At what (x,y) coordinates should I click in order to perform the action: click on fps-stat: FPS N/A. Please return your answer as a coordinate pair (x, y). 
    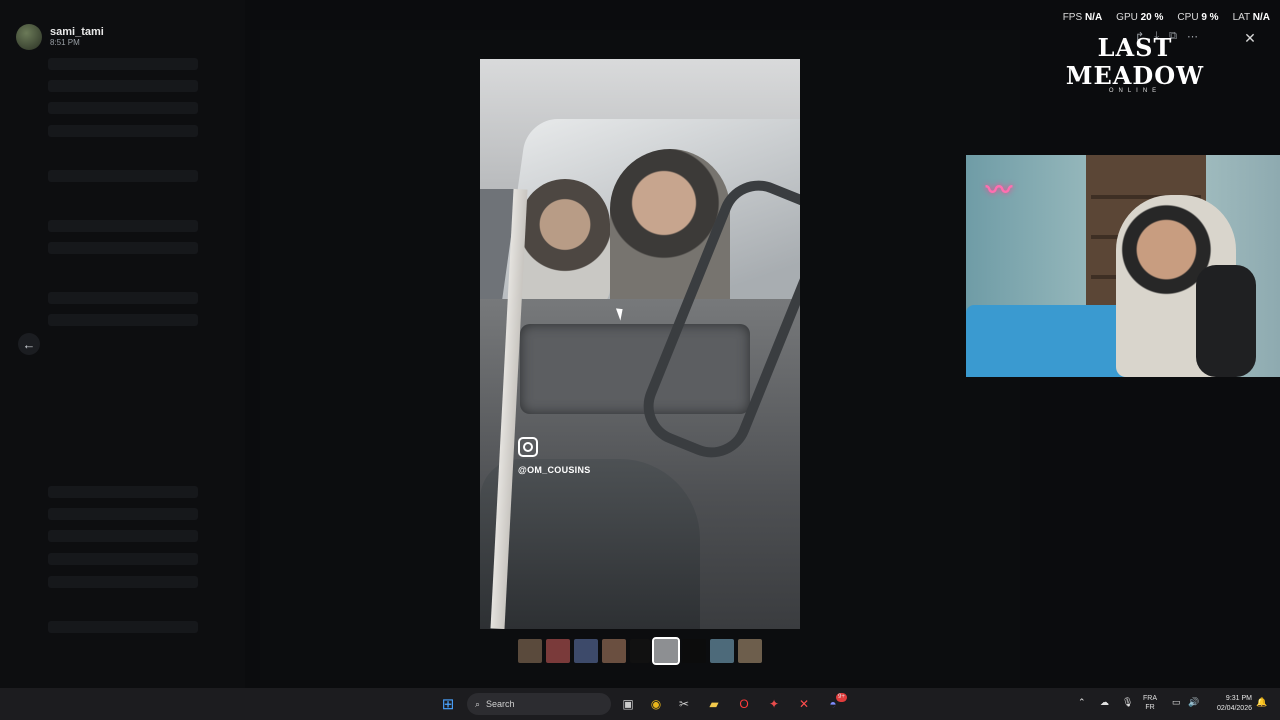
    Looking at the image, I should click on (1082, 17).